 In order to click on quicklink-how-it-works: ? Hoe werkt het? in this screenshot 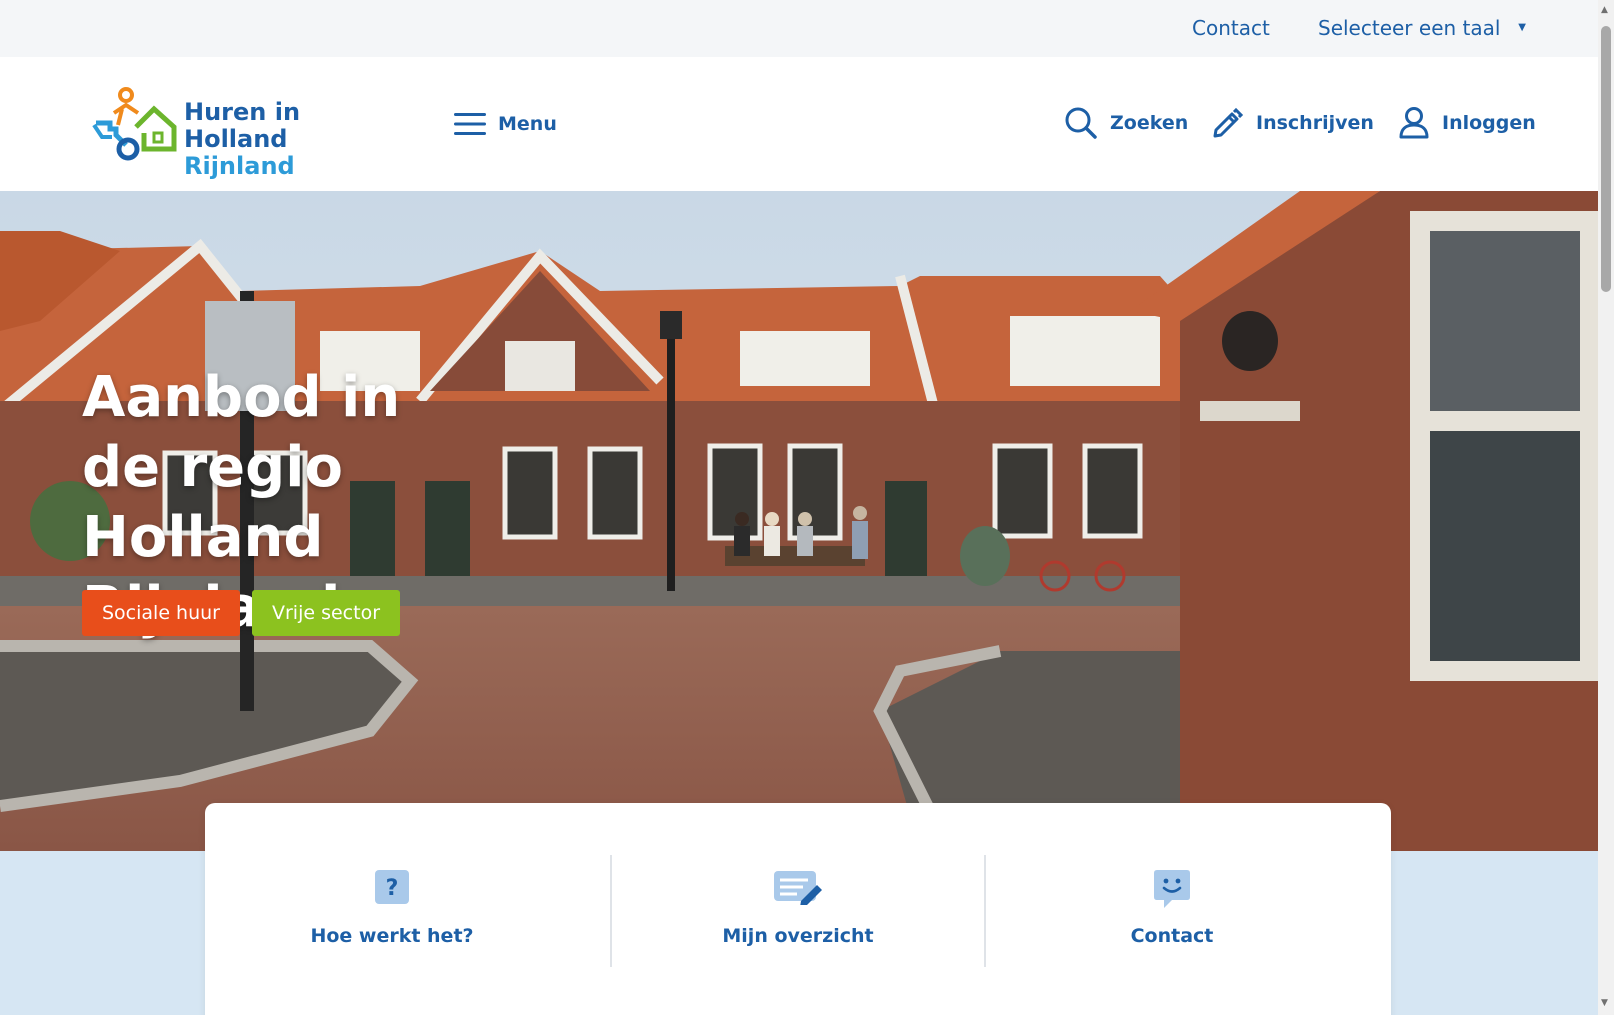, I will do `click(392, 903)`.